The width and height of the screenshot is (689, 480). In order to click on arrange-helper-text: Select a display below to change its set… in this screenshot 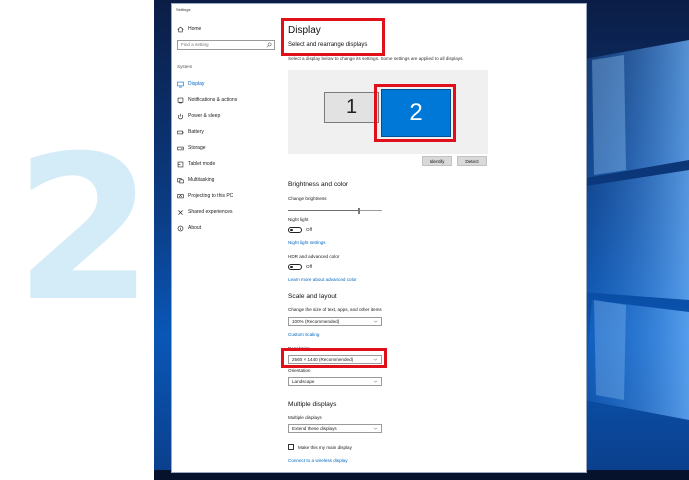, I will do `click(376, 58)`.